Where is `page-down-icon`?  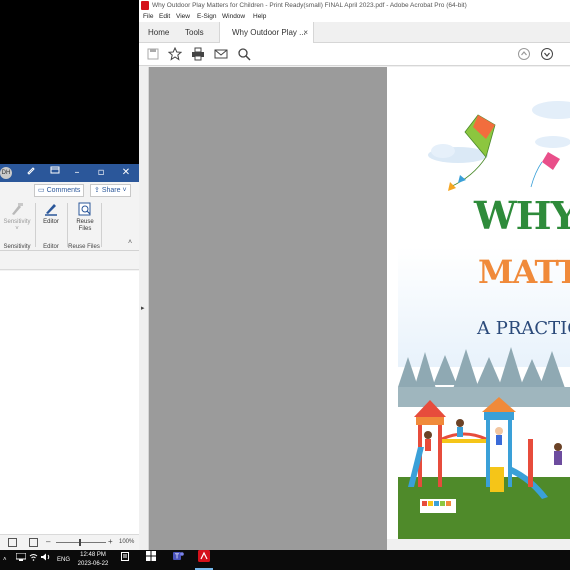
page-down-icon is located at coordinates (547, 54).